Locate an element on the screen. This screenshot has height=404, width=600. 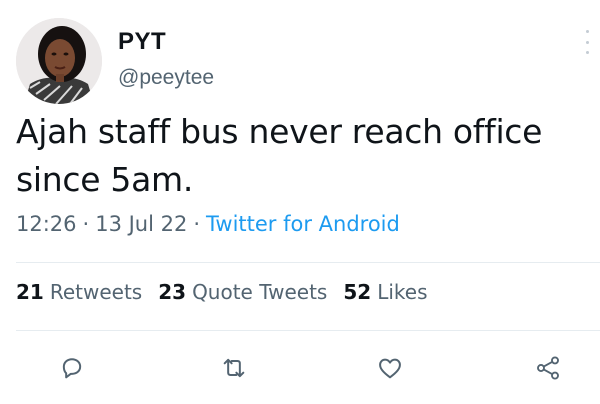
reply-icon is located at coordinates (72, 368).